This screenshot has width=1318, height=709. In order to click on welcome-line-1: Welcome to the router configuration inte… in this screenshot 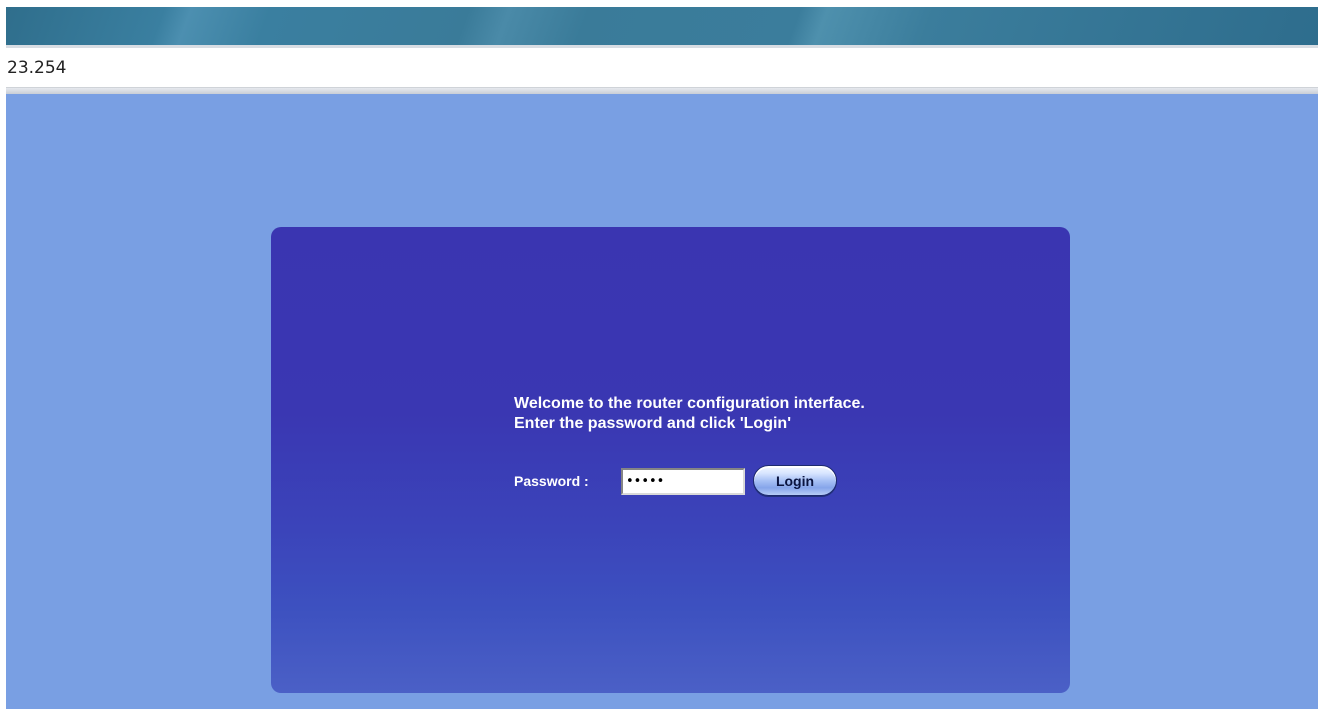, I will do `click(689, 403)`.